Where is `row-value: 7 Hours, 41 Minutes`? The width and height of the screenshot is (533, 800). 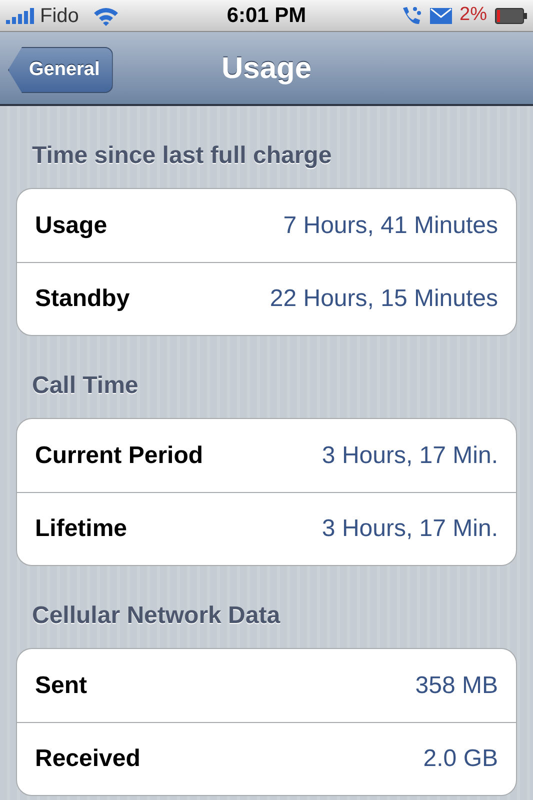 row-value: 7 Hours, 41 Minutes is located at coordinates (390, 225).